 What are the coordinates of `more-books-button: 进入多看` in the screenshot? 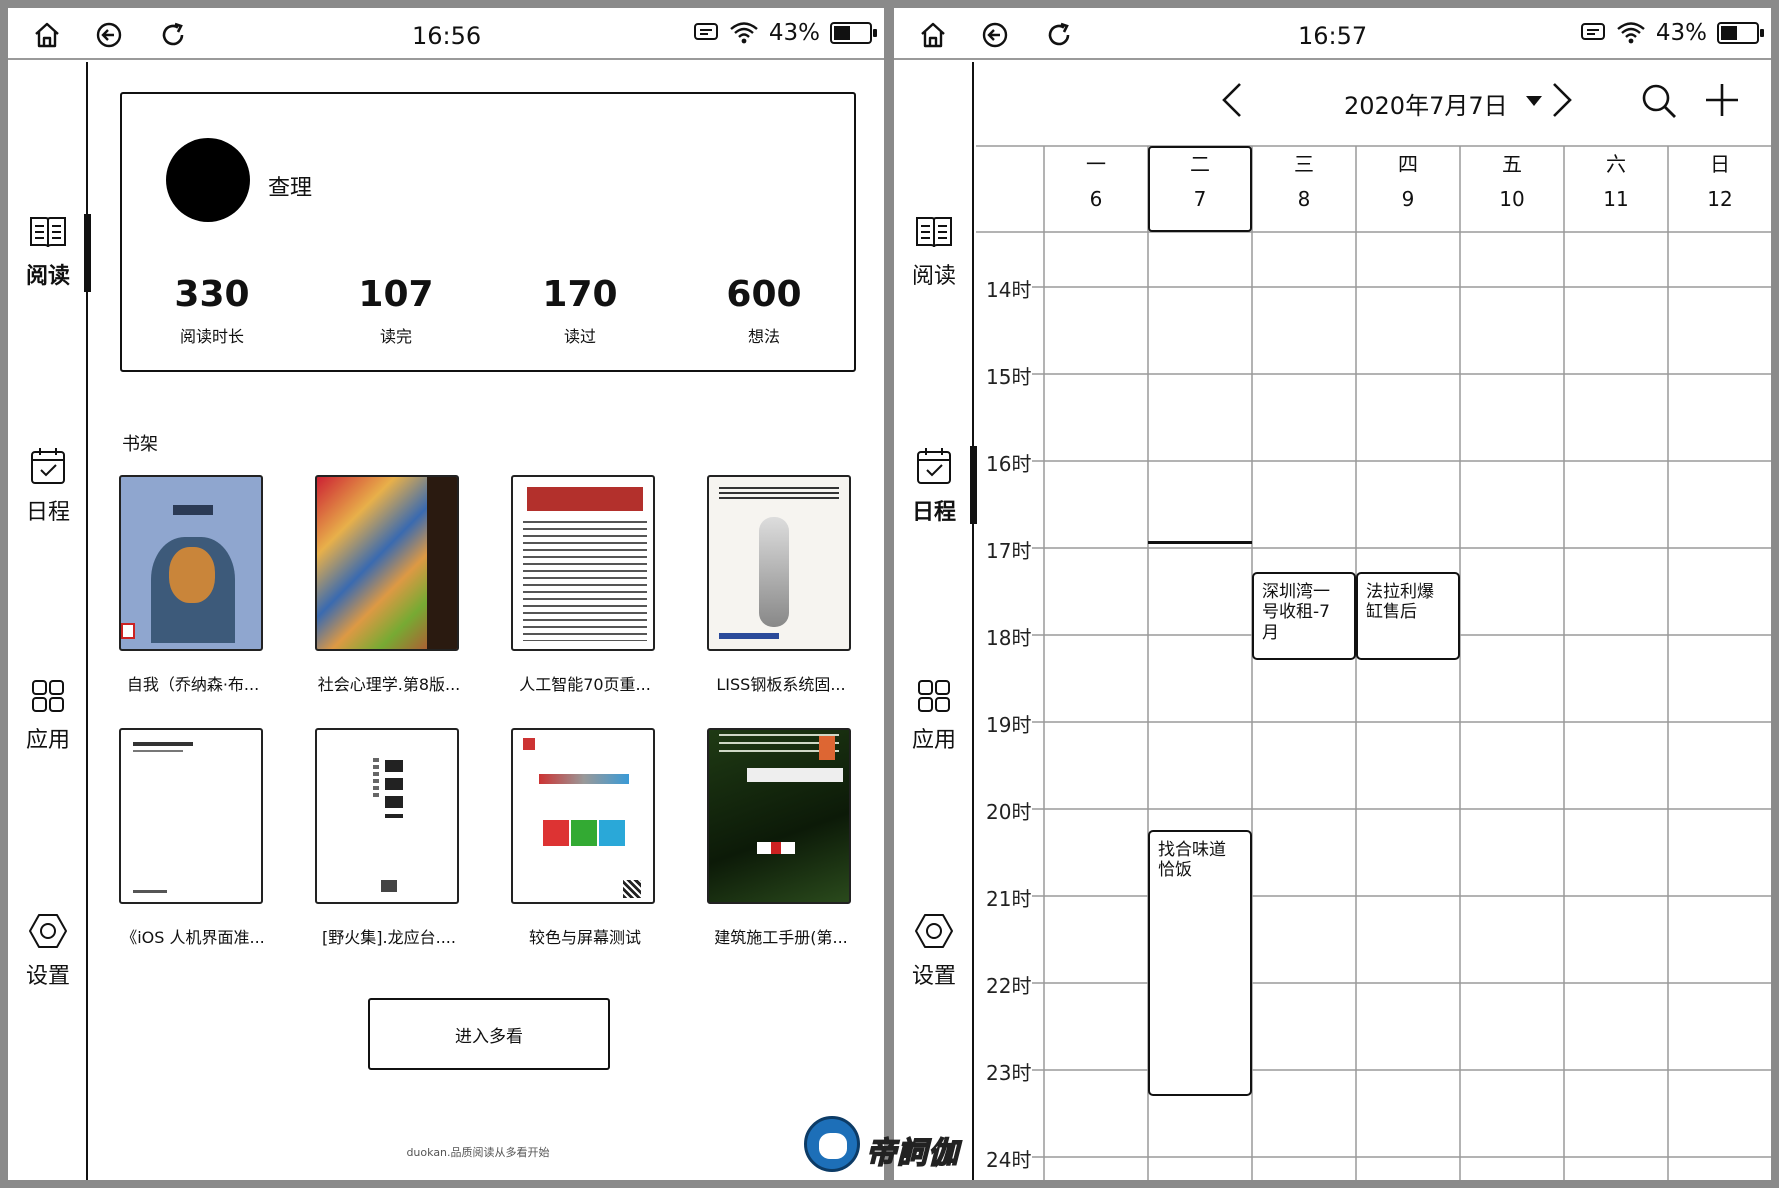 It's located at (489, 1034).